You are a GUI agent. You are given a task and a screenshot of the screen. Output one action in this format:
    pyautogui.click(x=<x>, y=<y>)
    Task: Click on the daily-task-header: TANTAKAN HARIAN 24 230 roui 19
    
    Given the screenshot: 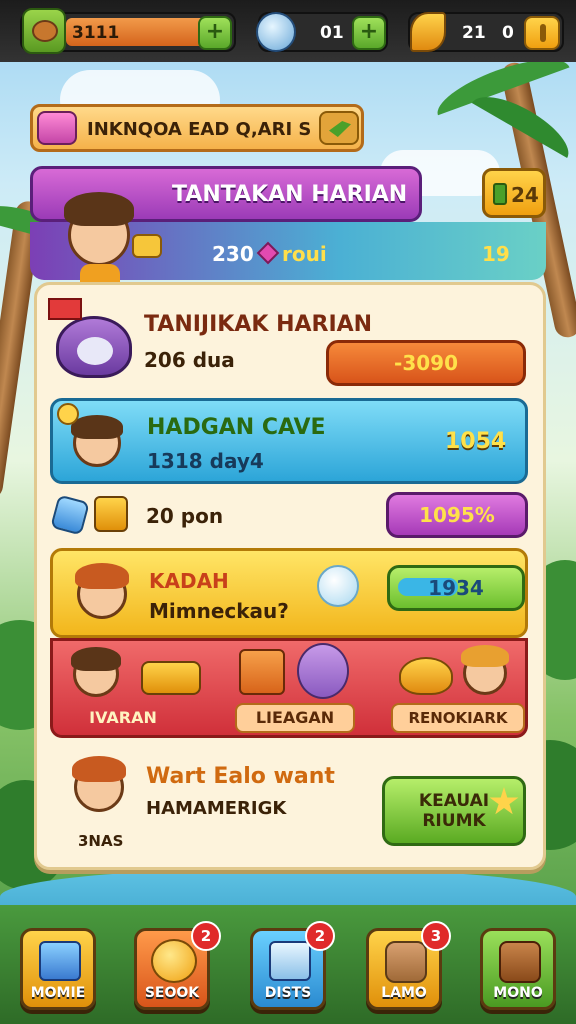 What is the action you would take?
    pyautogui.click(x=289, y=226)
    